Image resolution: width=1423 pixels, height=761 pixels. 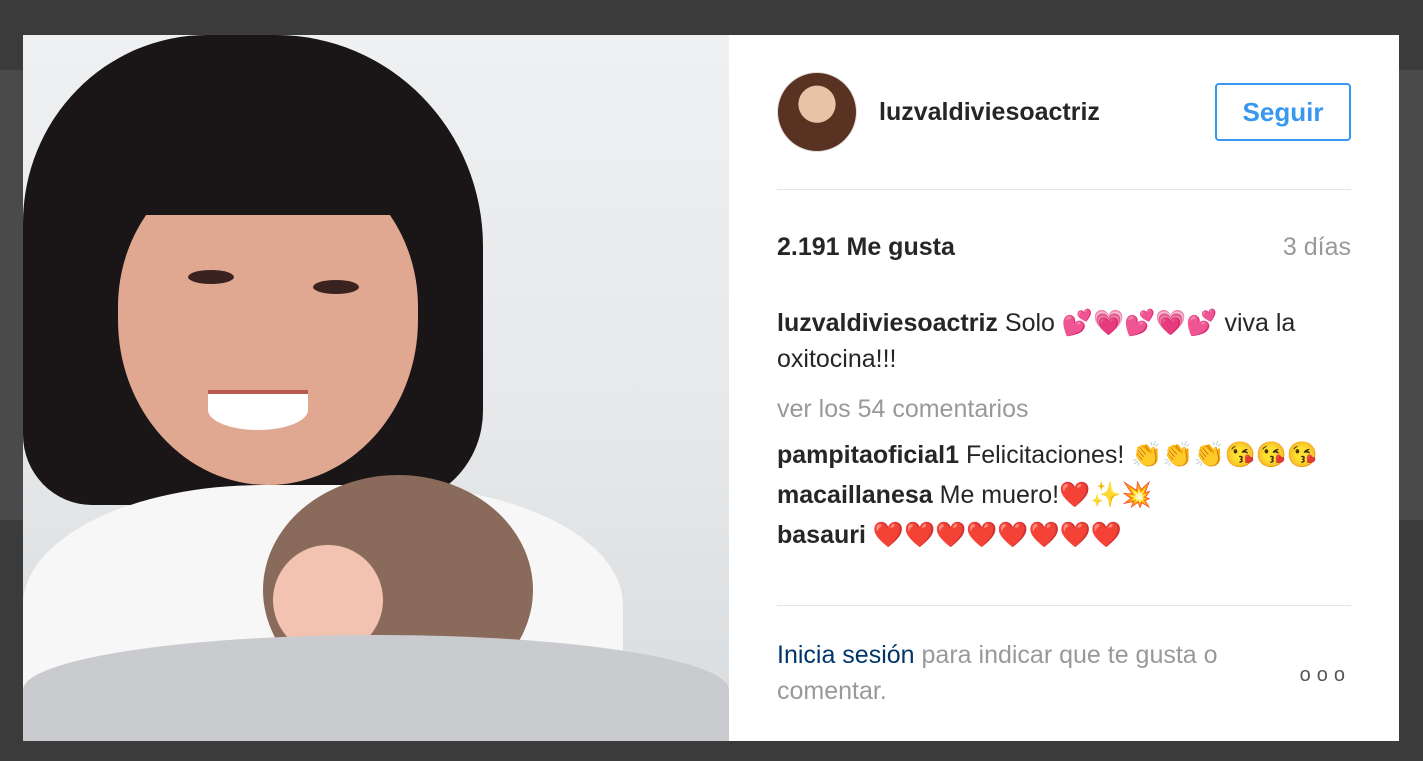 What do you see at coordinates (1317, 247) in the screenshot?
I see `post-age: 3 días` at bounding box center [1317, 247].